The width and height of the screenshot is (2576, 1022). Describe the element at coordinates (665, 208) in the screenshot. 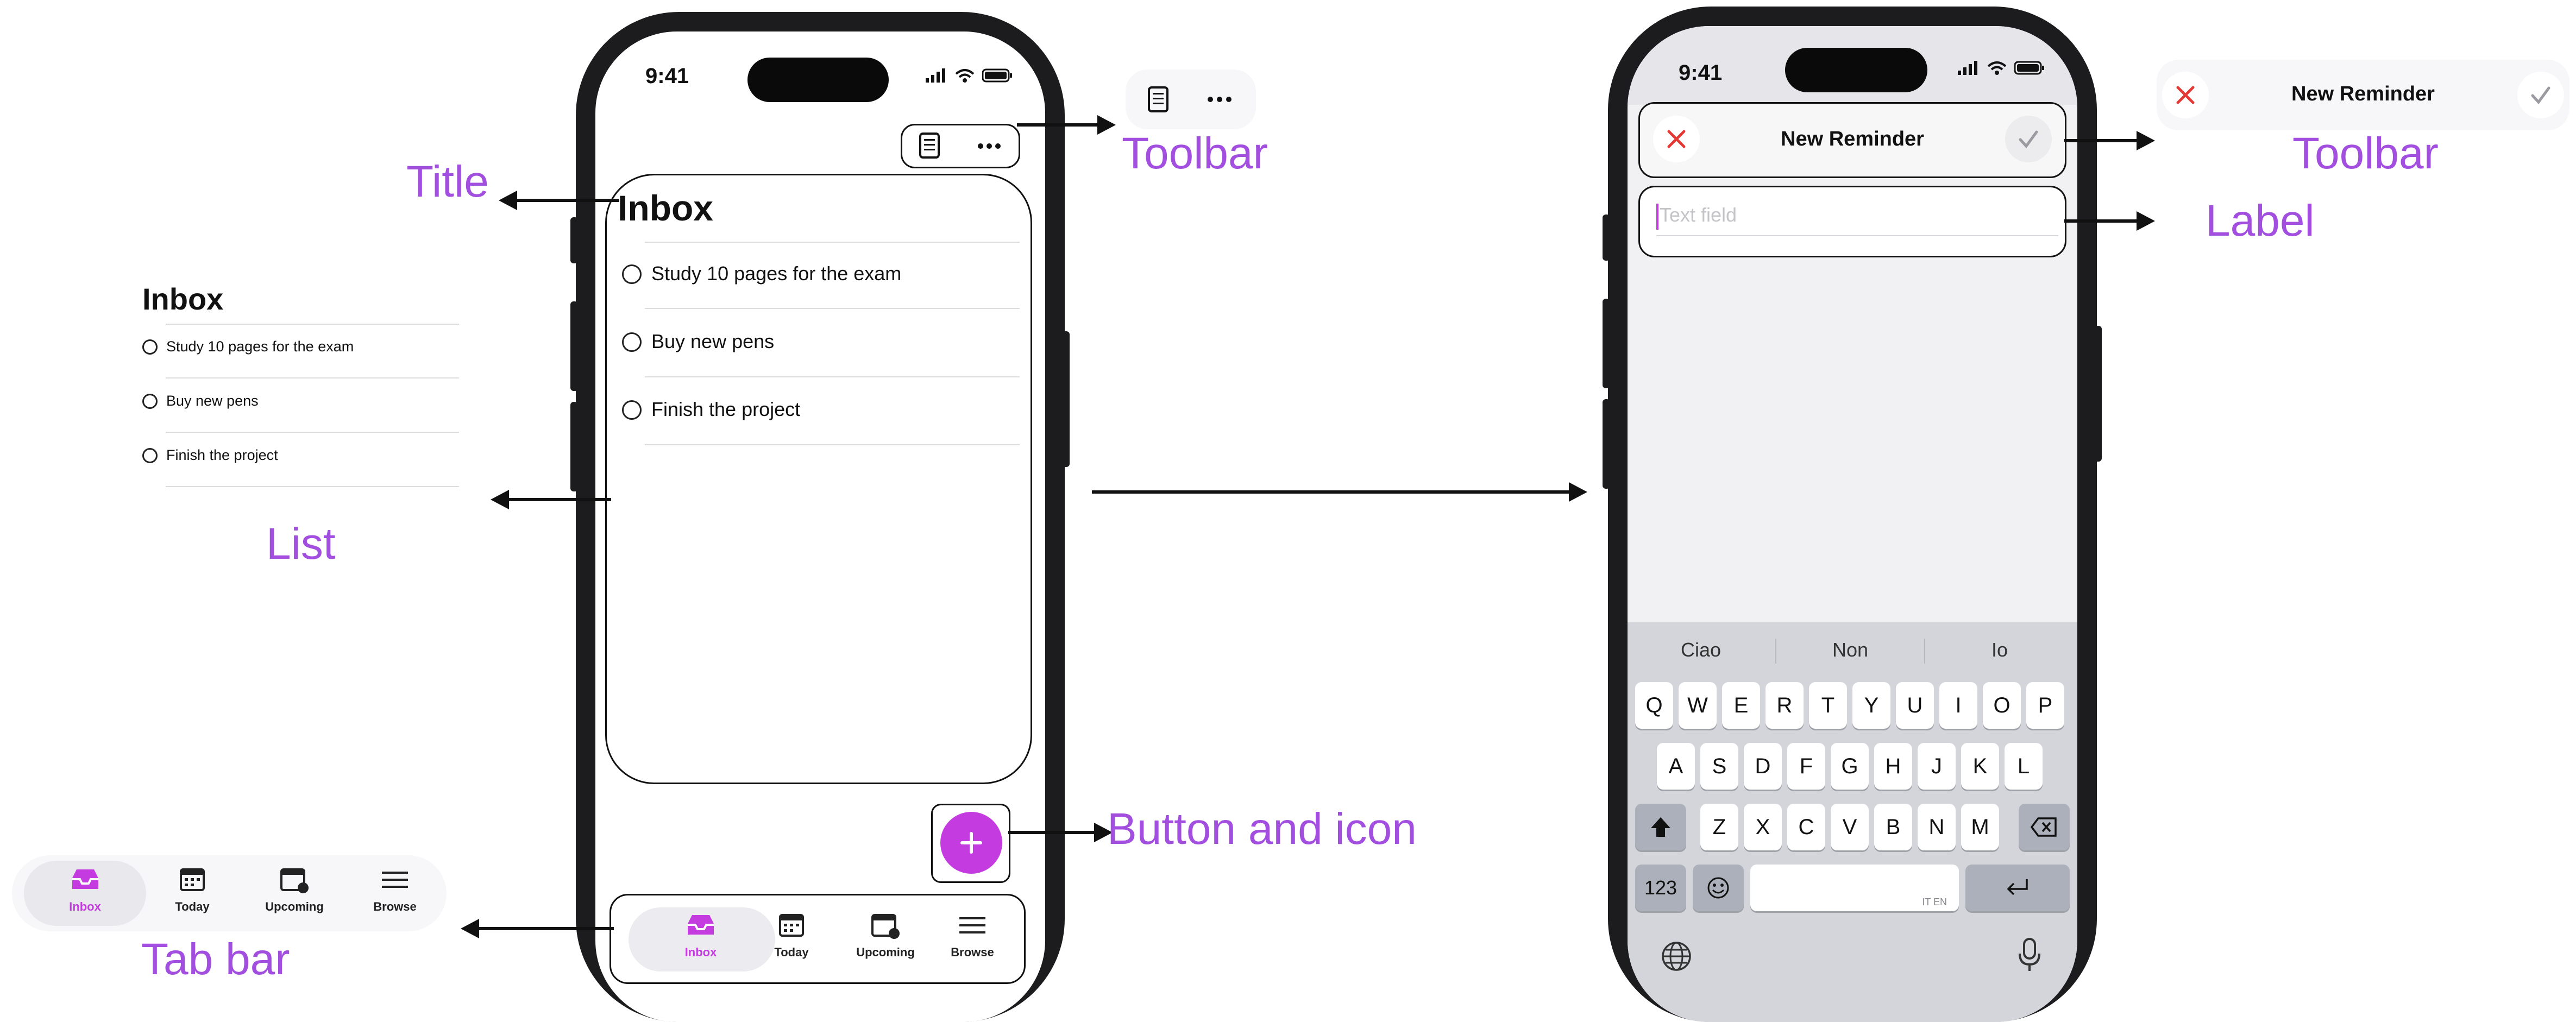

I see `page-title: Inbox` at that location.